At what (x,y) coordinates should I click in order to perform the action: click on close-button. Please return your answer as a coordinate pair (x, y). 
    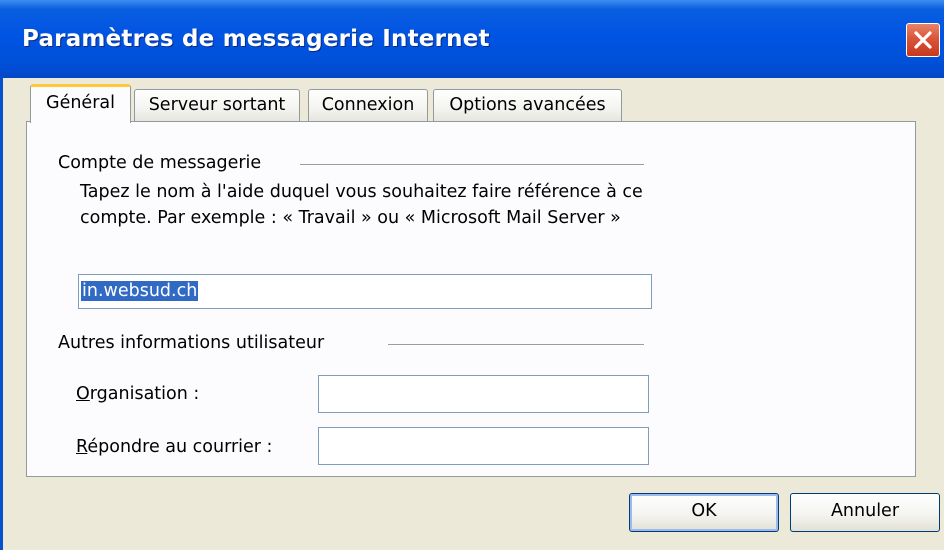
    Looking at the image, I should click on (923, 40).